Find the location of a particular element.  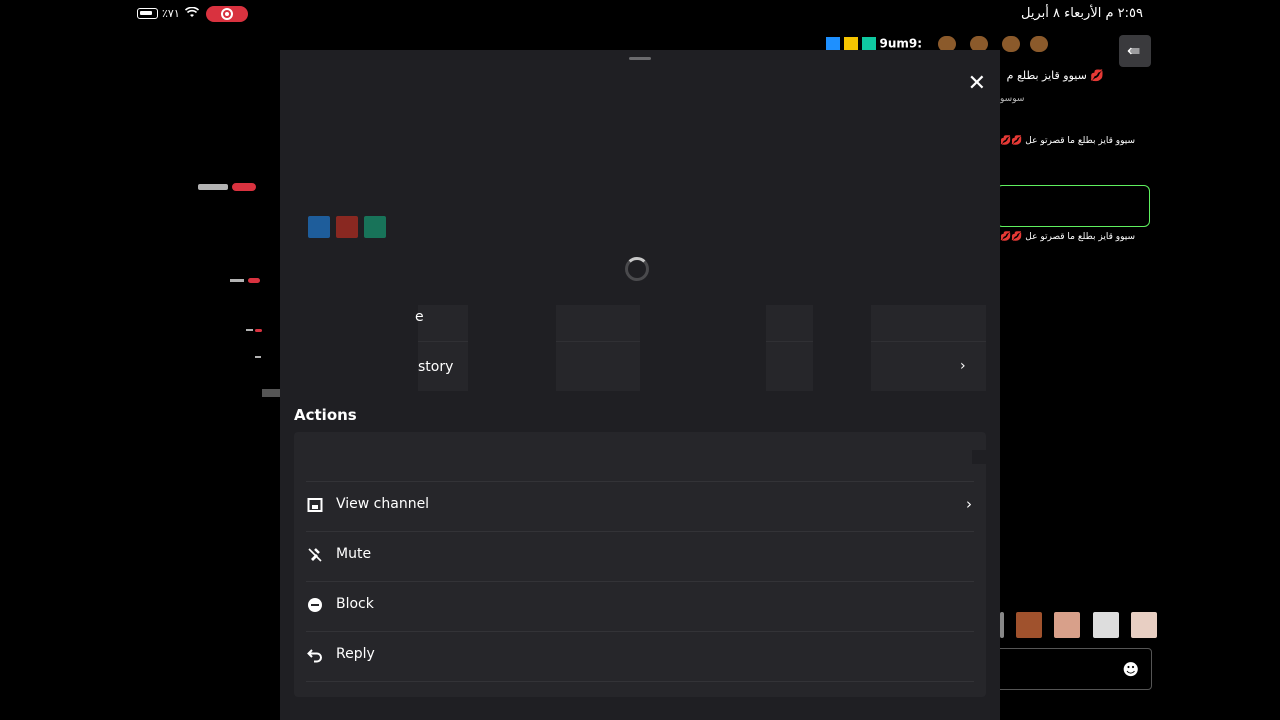

record-icon is located at coordinates (227, 14).